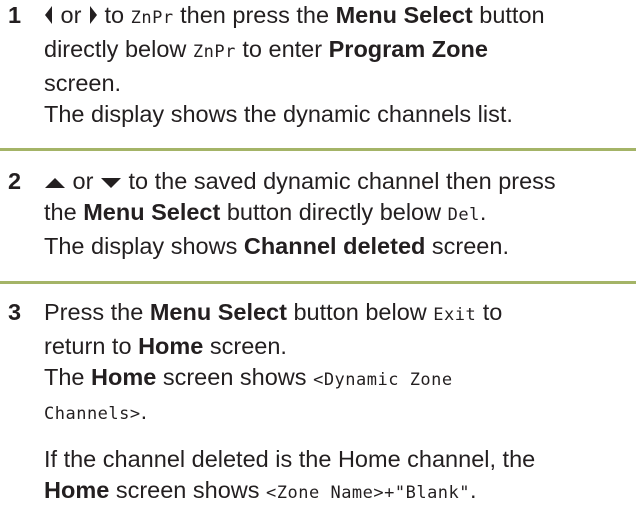 This screenshot has width=636, height=509. What do you see at coordinates (15, 181) in the screenshot?
I see `step-number: 2` at bounding box center [15, 181].